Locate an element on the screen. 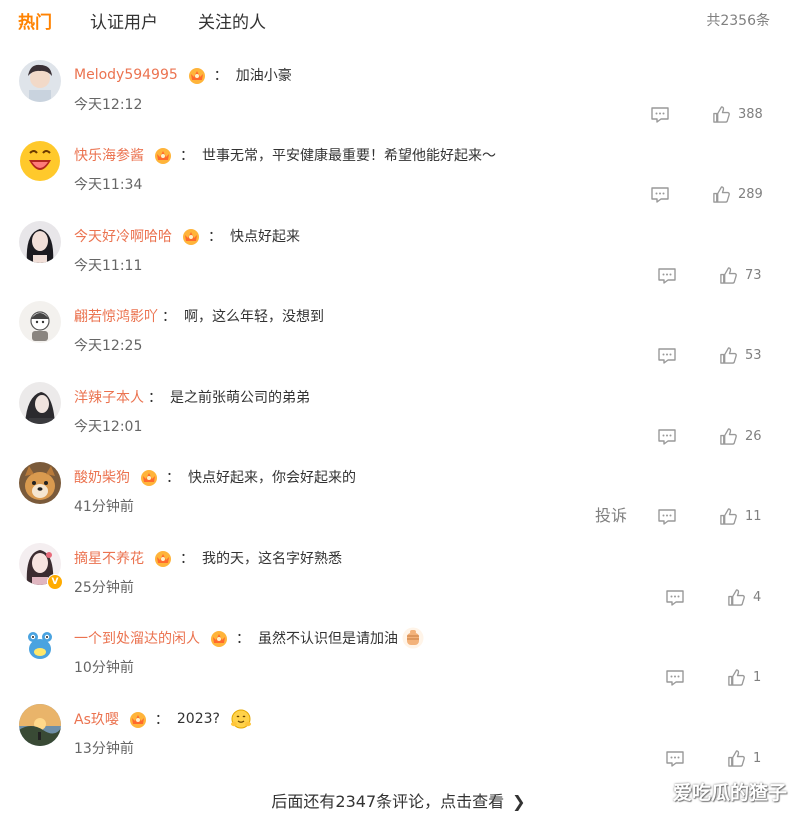  chevron-right-icon: ❯ is located at coordinates (519, 801).